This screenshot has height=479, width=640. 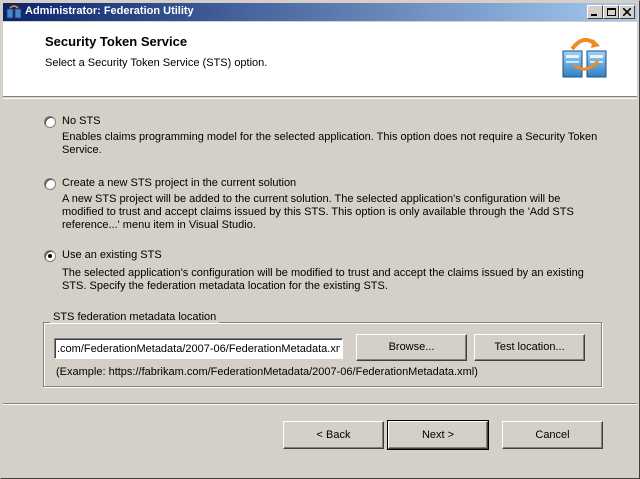 I want to click on next-button: Next >, so click(x=438, y=435).